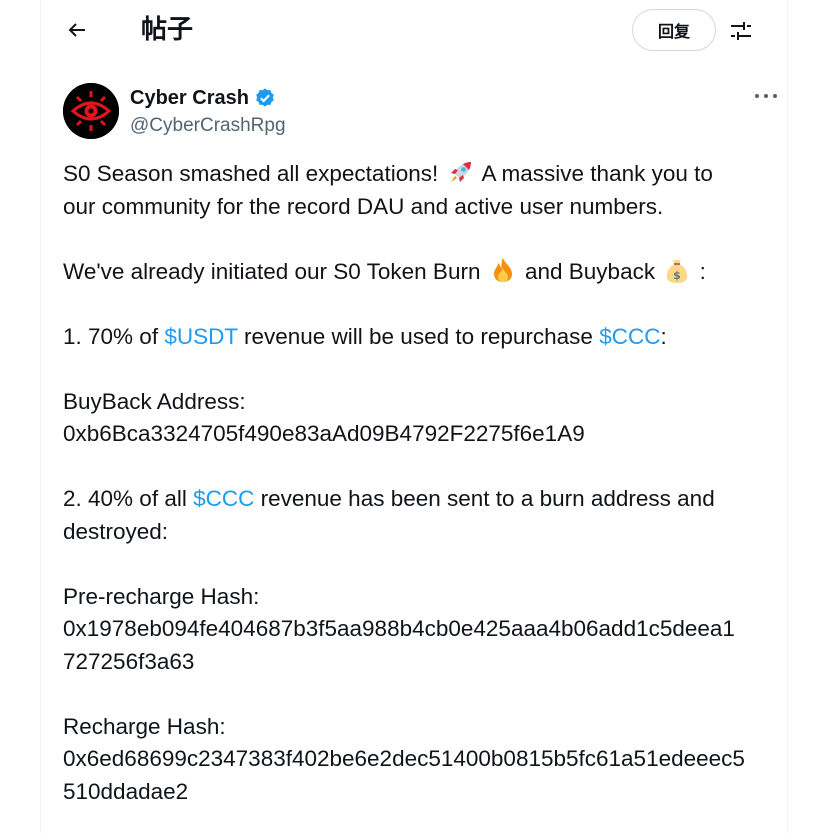 The image size is (819, 833). I want to click on more-horizontal-icon, so click(766, 96).